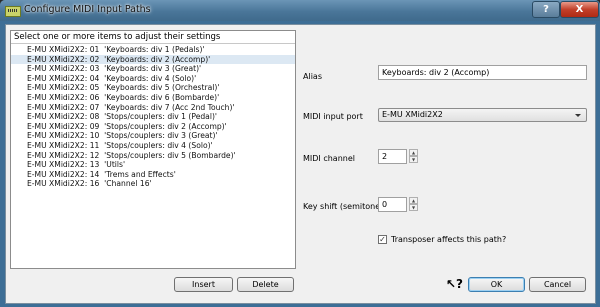 This screenshot has width=600, height=307. What do you see at coordinates (546, 9) in the screenshot?
I see `help-button: ?` at bounding box center [546, 9].